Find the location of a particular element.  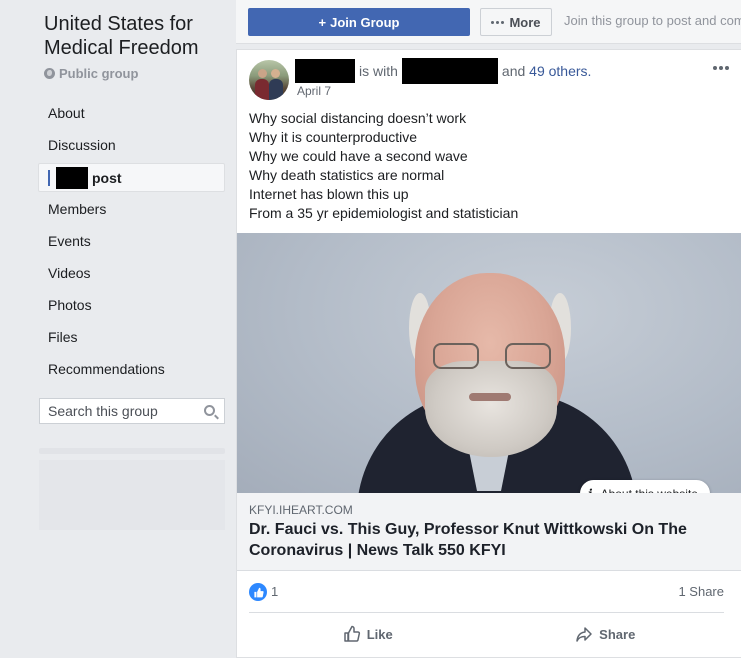

post-line: Why social distancing doesn’t work is located at coordinates (358, 118).